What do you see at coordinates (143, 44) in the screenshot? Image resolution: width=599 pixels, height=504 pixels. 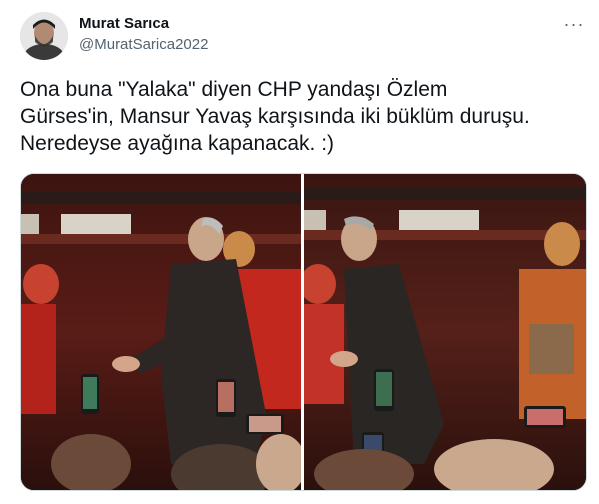 I see `author-handle: @MuratSarica2022` at bounding box center [143, 44].